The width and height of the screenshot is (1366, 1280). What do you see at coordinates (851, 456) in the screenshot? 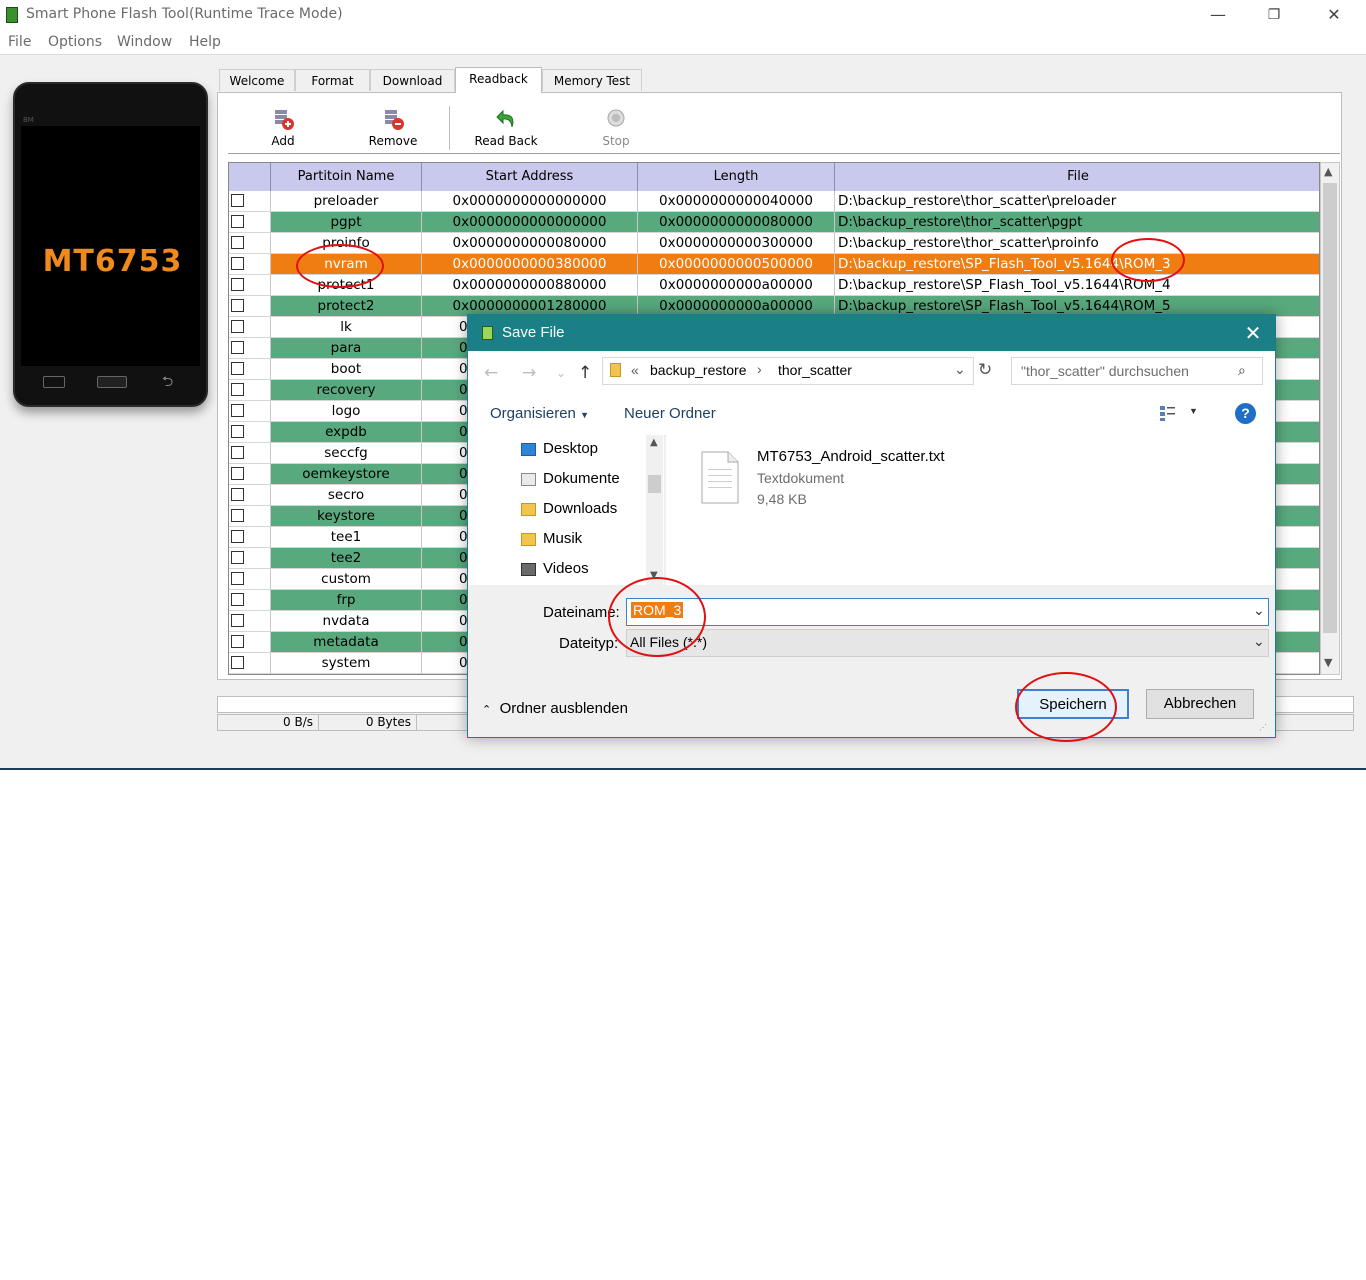
I see `file-name: MT6753_Android_scatter.txt` at bounding box center [851, 456].